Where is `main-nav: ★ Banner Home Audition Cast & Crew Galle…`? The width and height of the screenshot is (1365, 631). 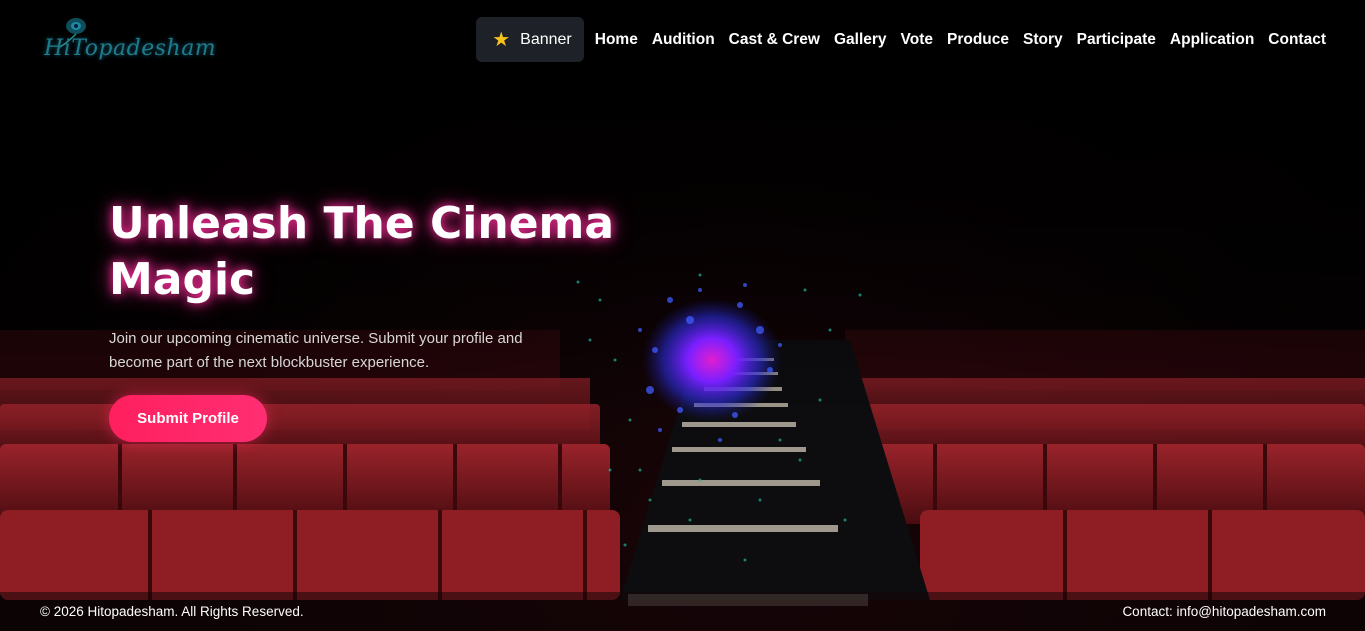
main-nav: ★ Banner Home Audition Cast & Crew Galle… is located at coordinates (904, 39).